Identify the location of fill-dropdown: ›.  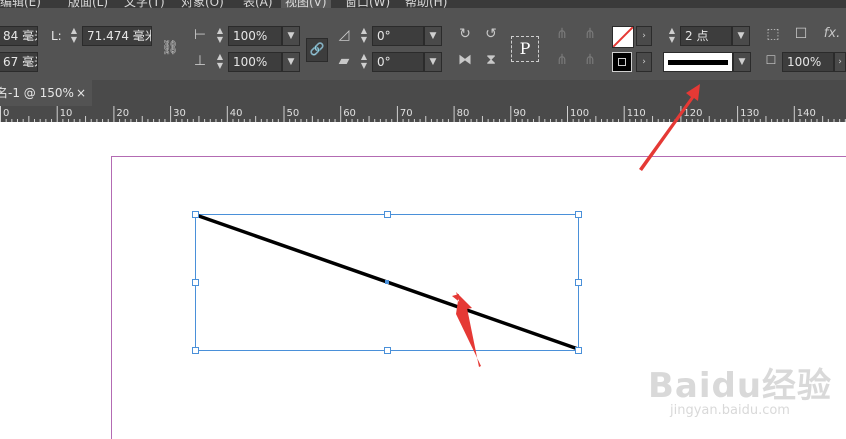
(644, 36).